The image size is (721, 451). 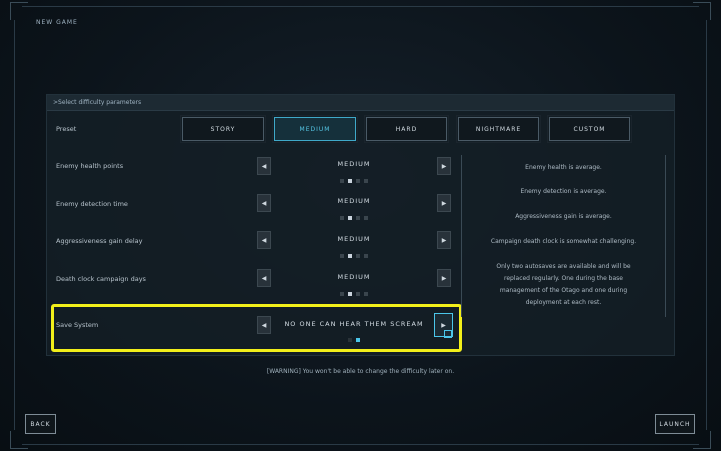 I want to click on enemy-health-right-button: ▶, so click(x=444, y=166).